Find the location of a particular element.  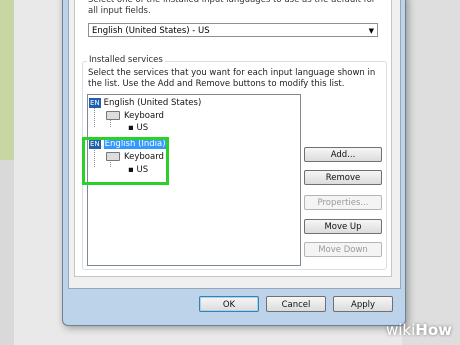

background-right is located at coordinates (431, 172).